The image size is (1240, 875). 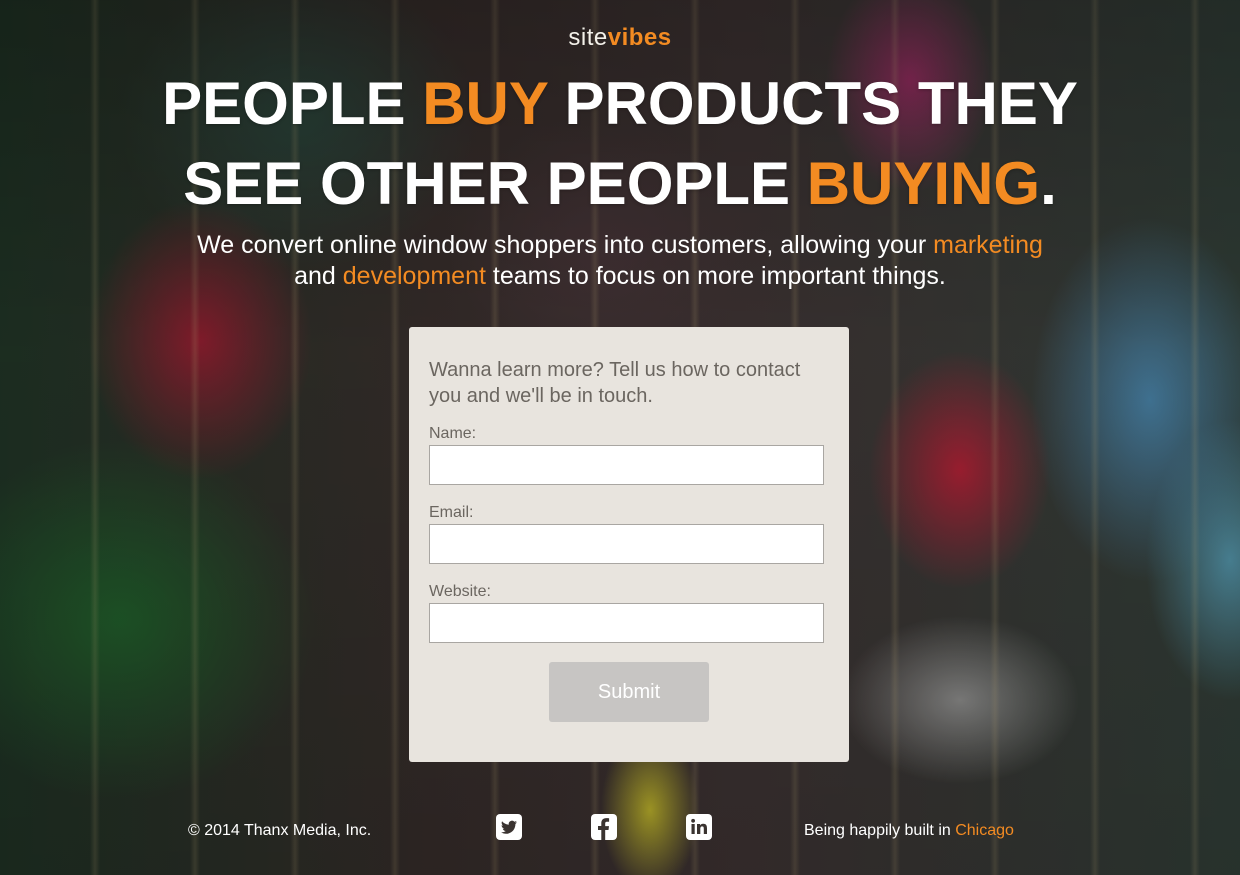 What do you see at coordinates (1048, 183) in the screenshot?
I see `headline-period: .` at bounding box center [1048, 183].